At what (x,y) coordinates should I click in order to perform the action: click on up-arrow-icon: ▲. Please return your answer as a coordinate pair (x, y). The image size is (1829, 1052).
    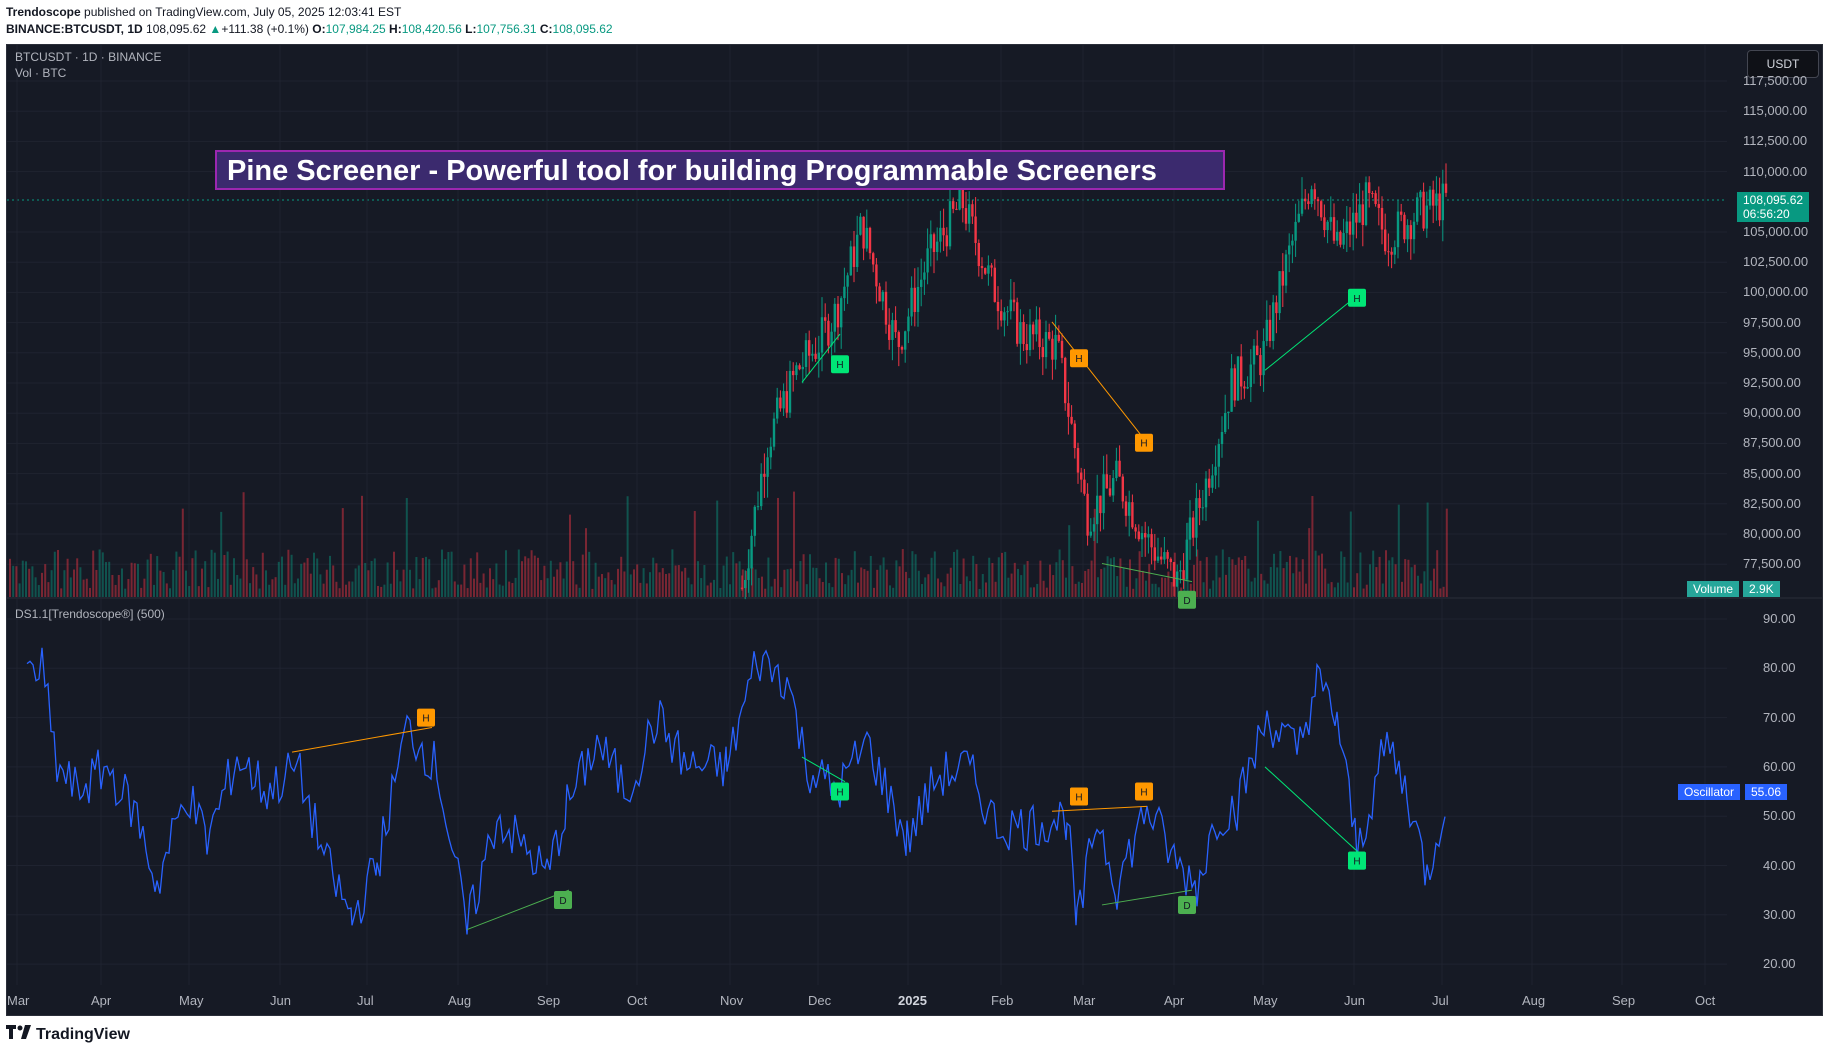
    Looking at the image, I should click on (215, 29).